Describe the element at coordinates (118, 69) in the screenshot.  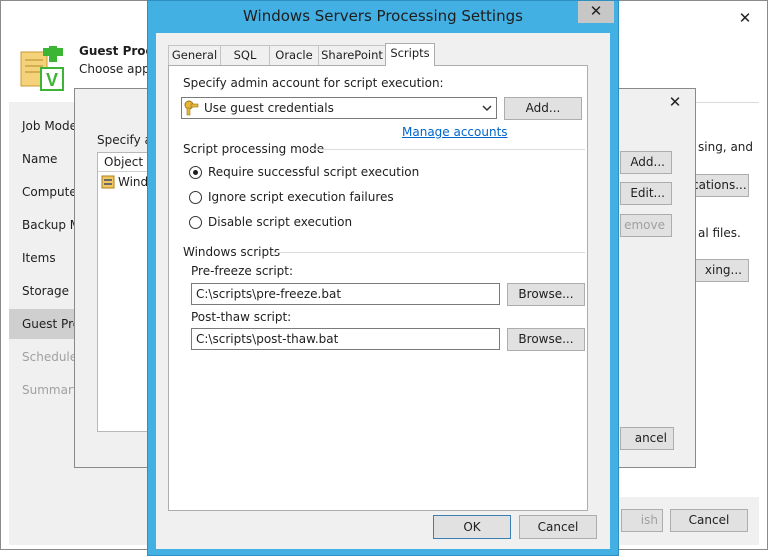
I see `wizard-header-subtitle: Choose appli` at that location.